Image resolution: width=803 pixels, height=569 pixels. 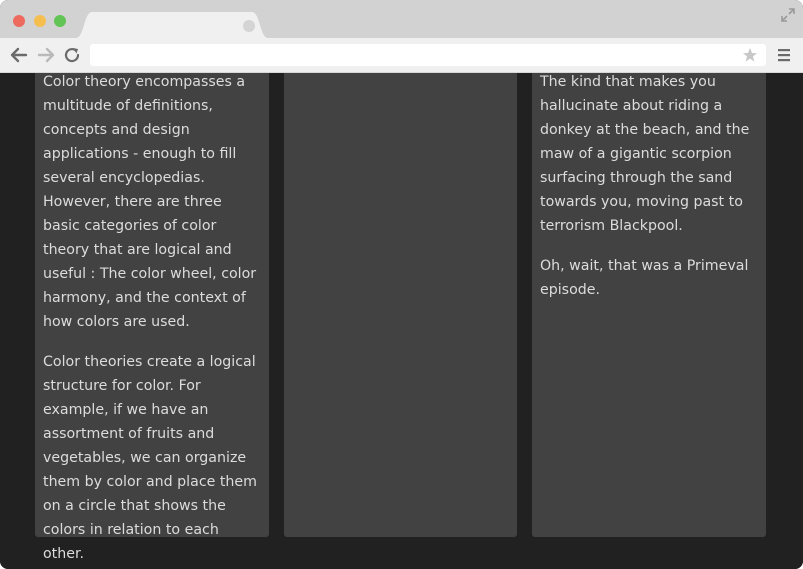 I want to click on browser-tab, so click(x=172, y=25).